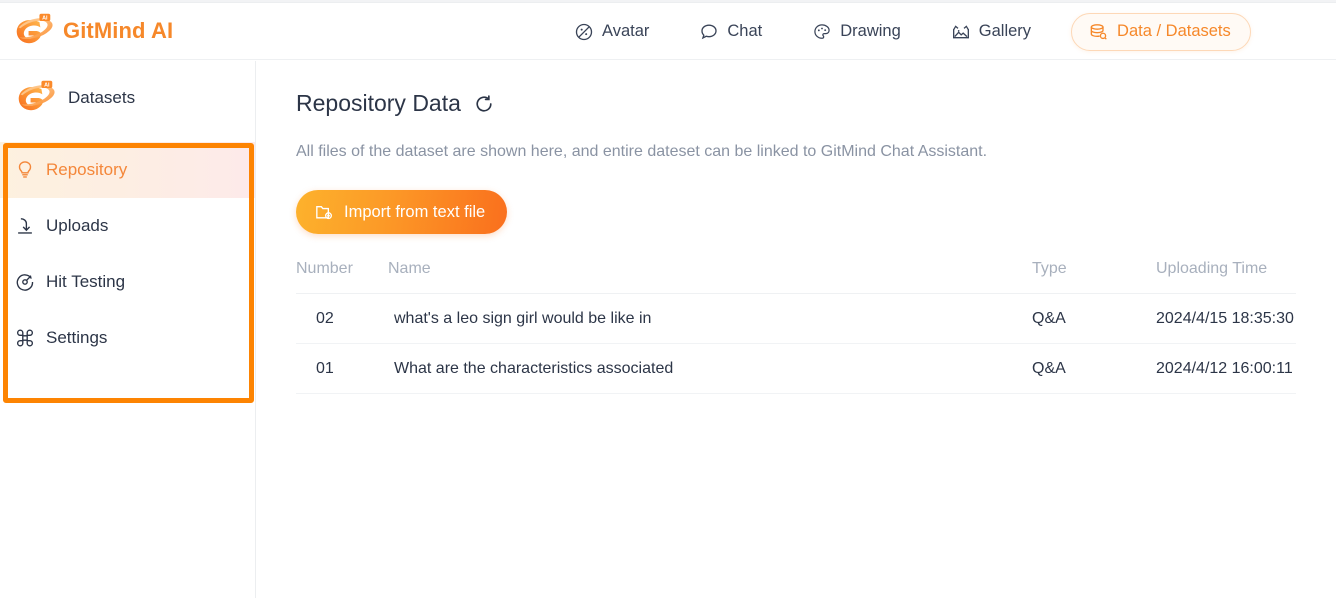 This screenshot has height=598, width=1336. Describe the element at coordinates (118, 30) in the screenshot. I see `brand-name: GitMind AI` at that location.